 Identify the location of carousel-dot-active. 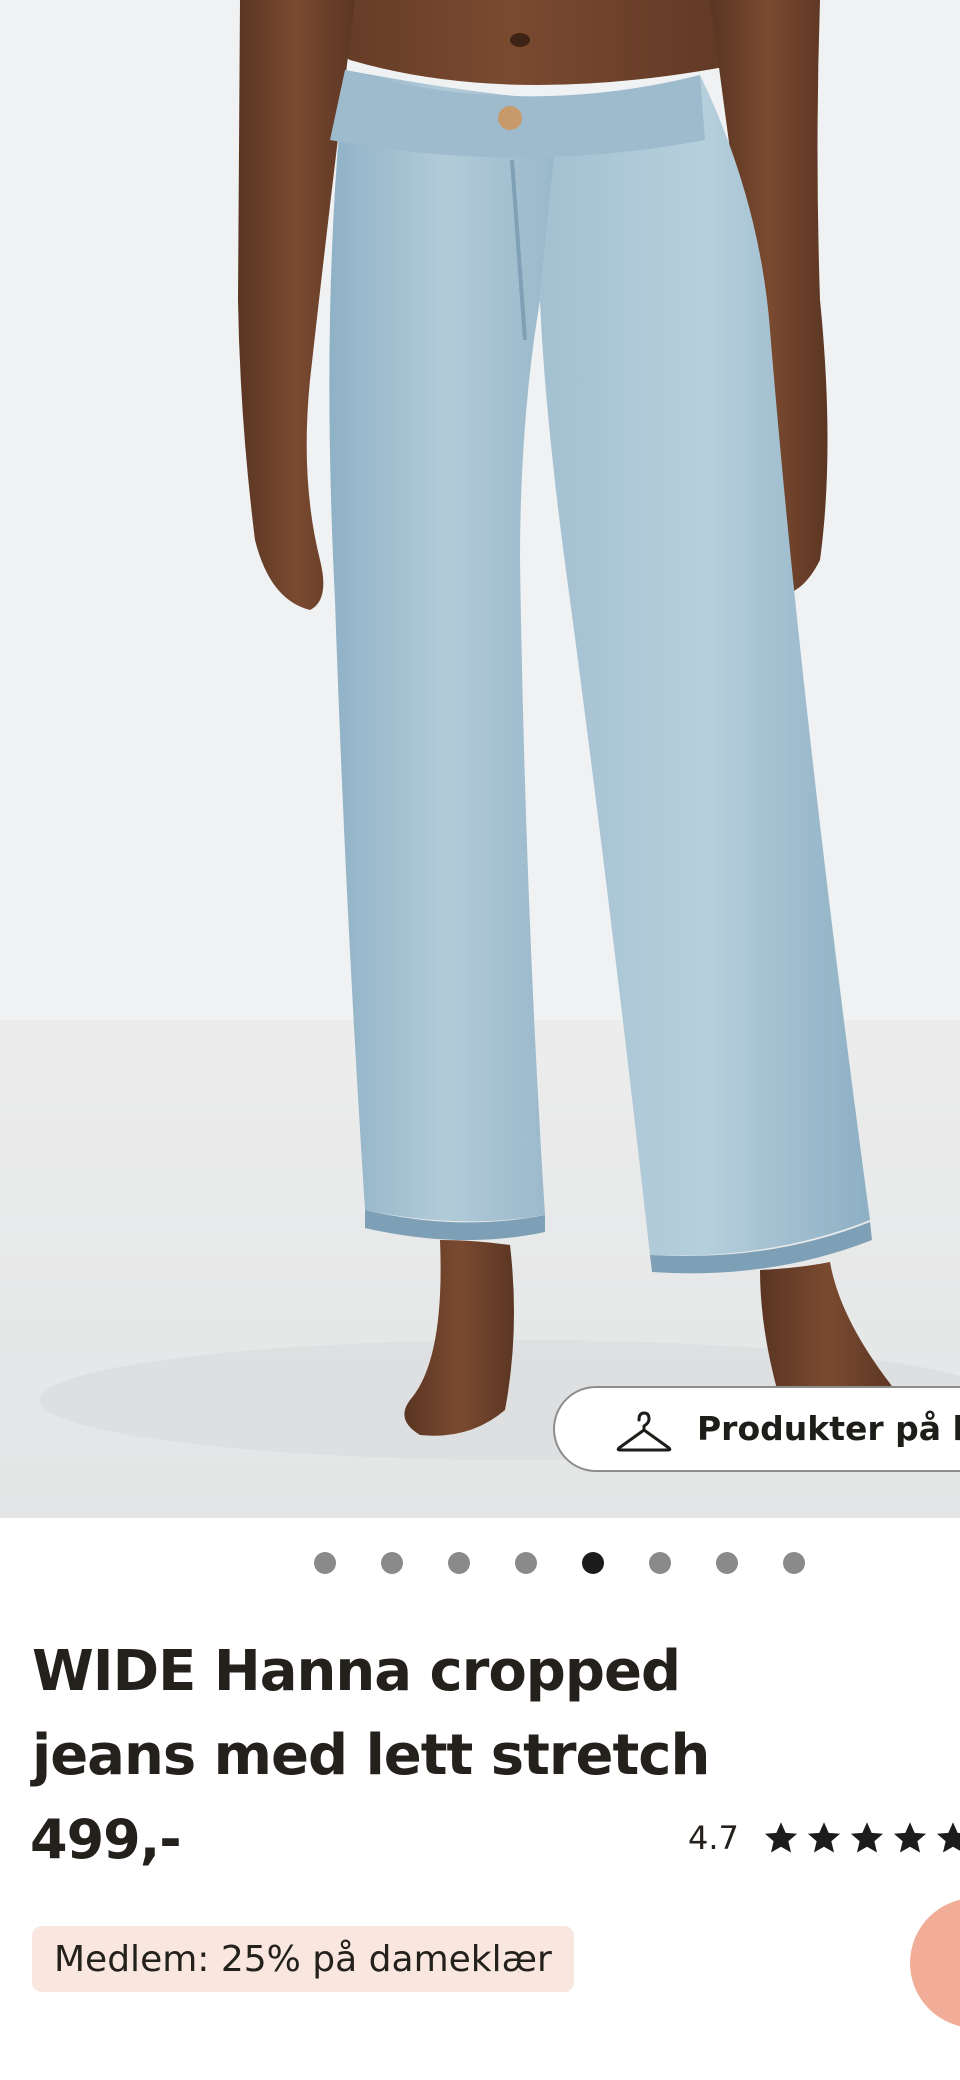
(593, 1563).